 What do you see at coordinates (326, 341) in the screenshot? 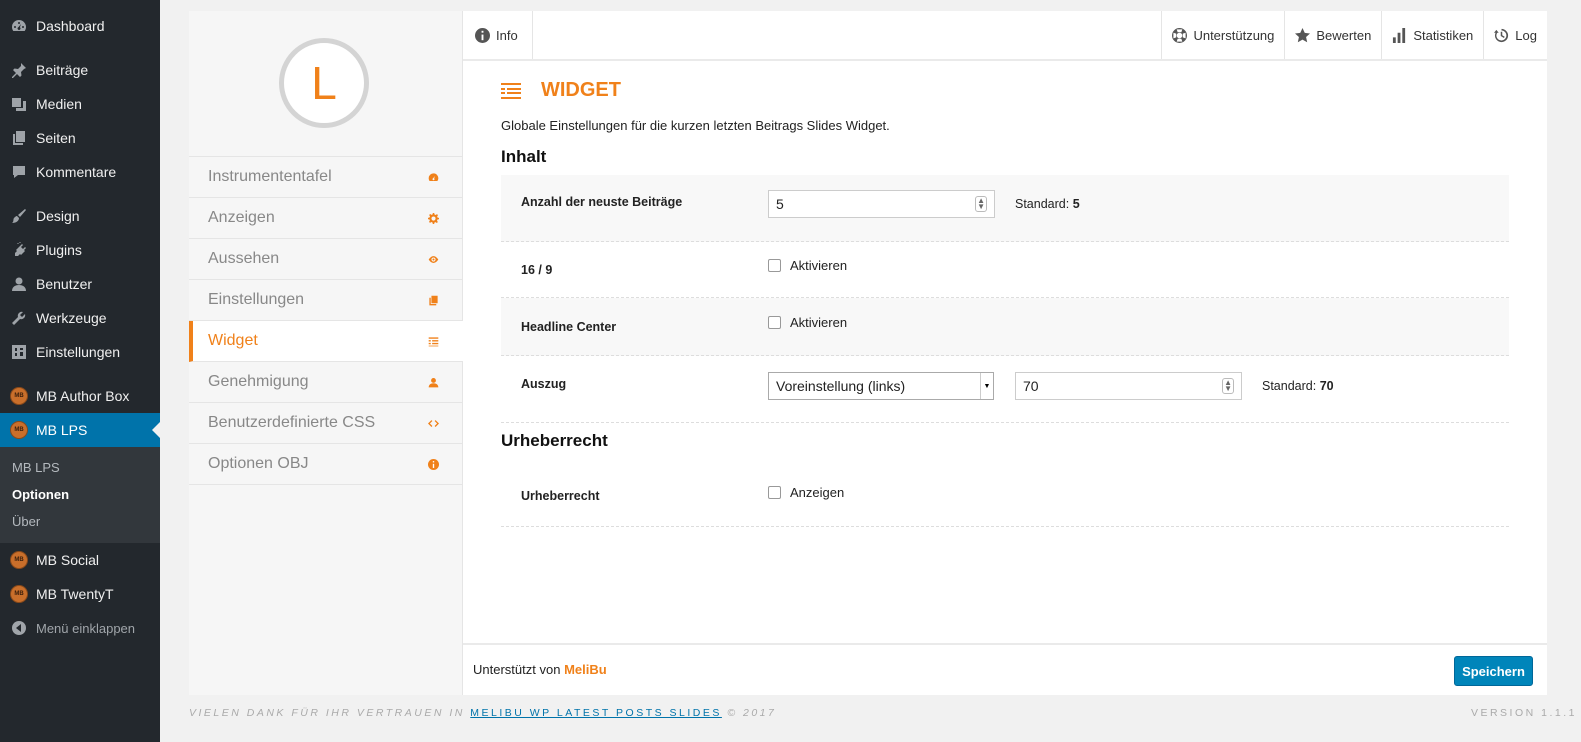
I see `nav-item-widget: Widget` at bounding box center [326, 341].